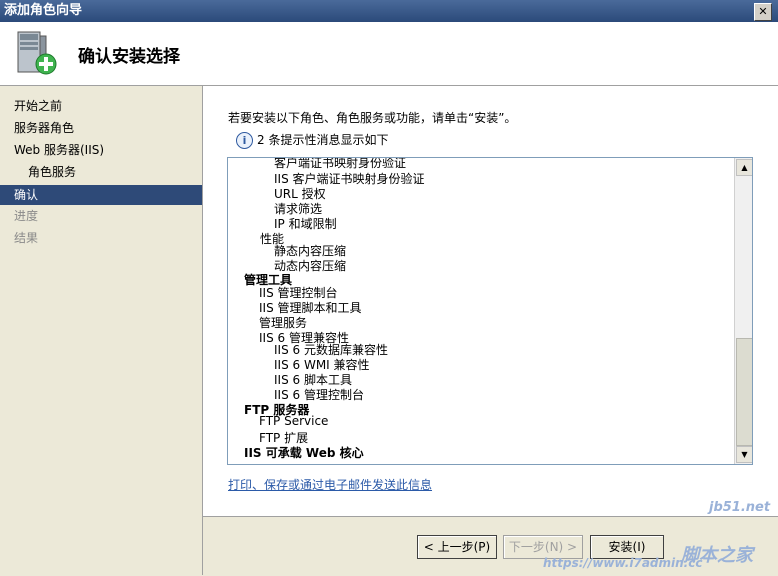  What do you see at coordinates (323, 140) in the screenshot?
I see `info-text: 2 条提示性消息显示如下` at bounding box center [323, 140].